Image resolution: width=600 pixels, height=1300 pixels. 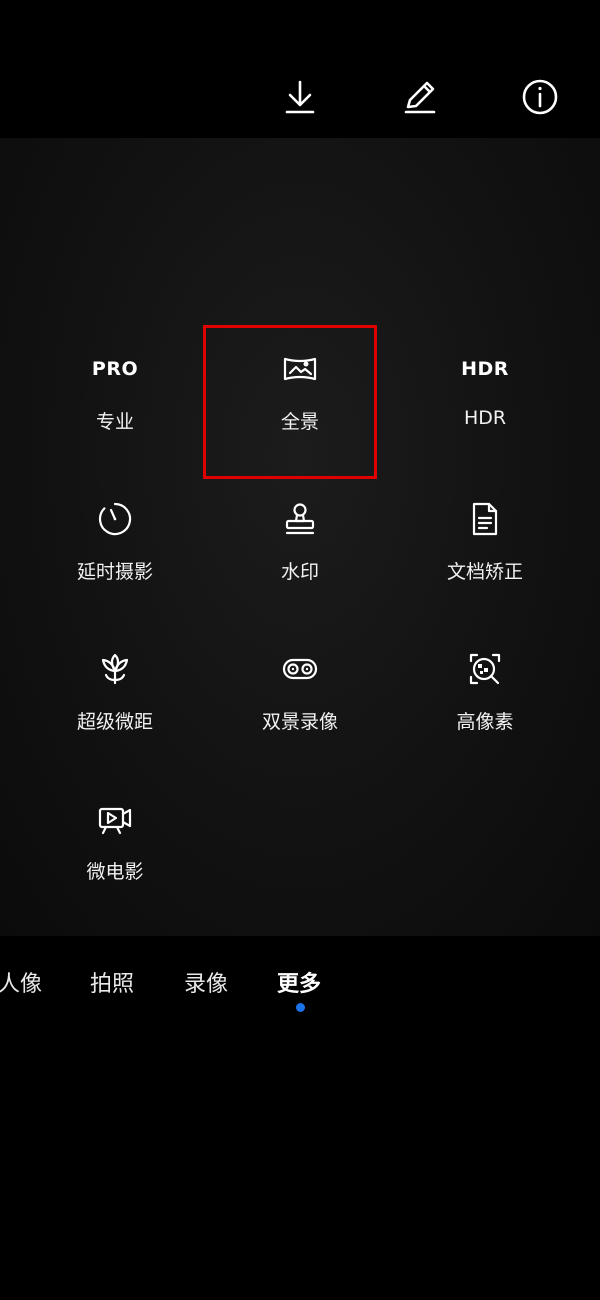 What do you see at coordinates (115, 669) in the screenshot?
I see `flower-icon` at bounding box center [115, 669].